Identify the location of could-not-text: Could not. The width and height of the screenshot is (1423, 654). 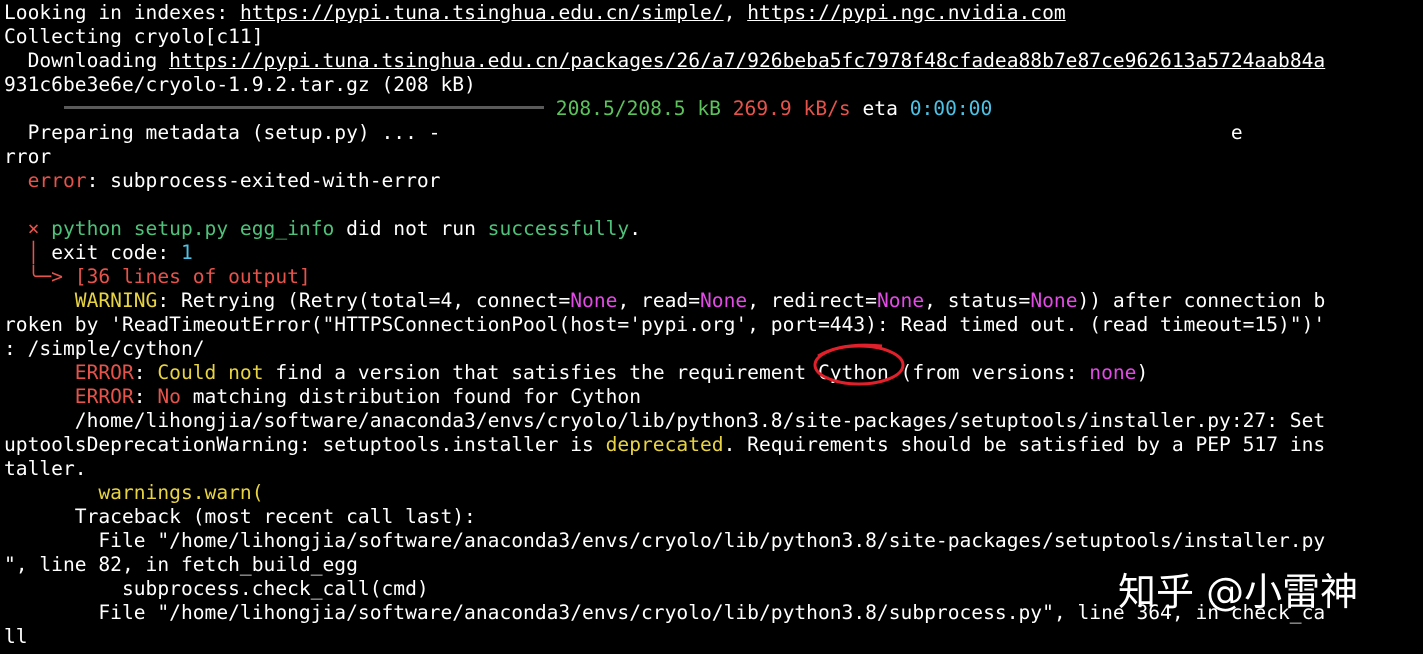
(210, 372).